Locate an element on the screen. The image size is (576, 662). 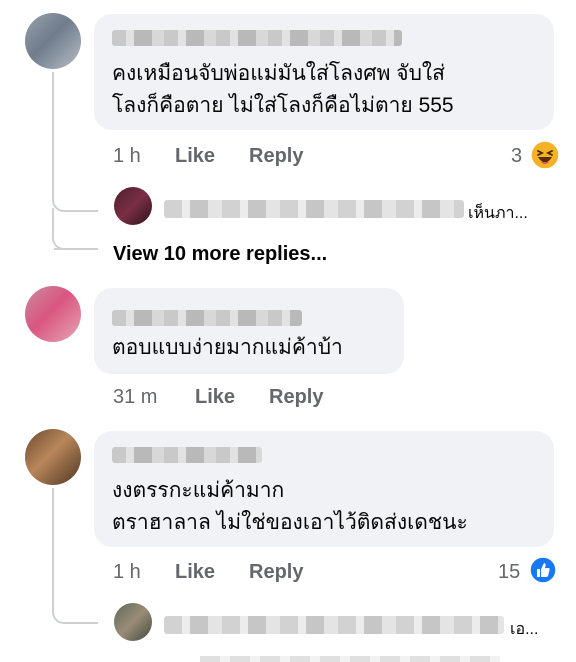
haha-emoji-icon is located at coordinates (545, 155).